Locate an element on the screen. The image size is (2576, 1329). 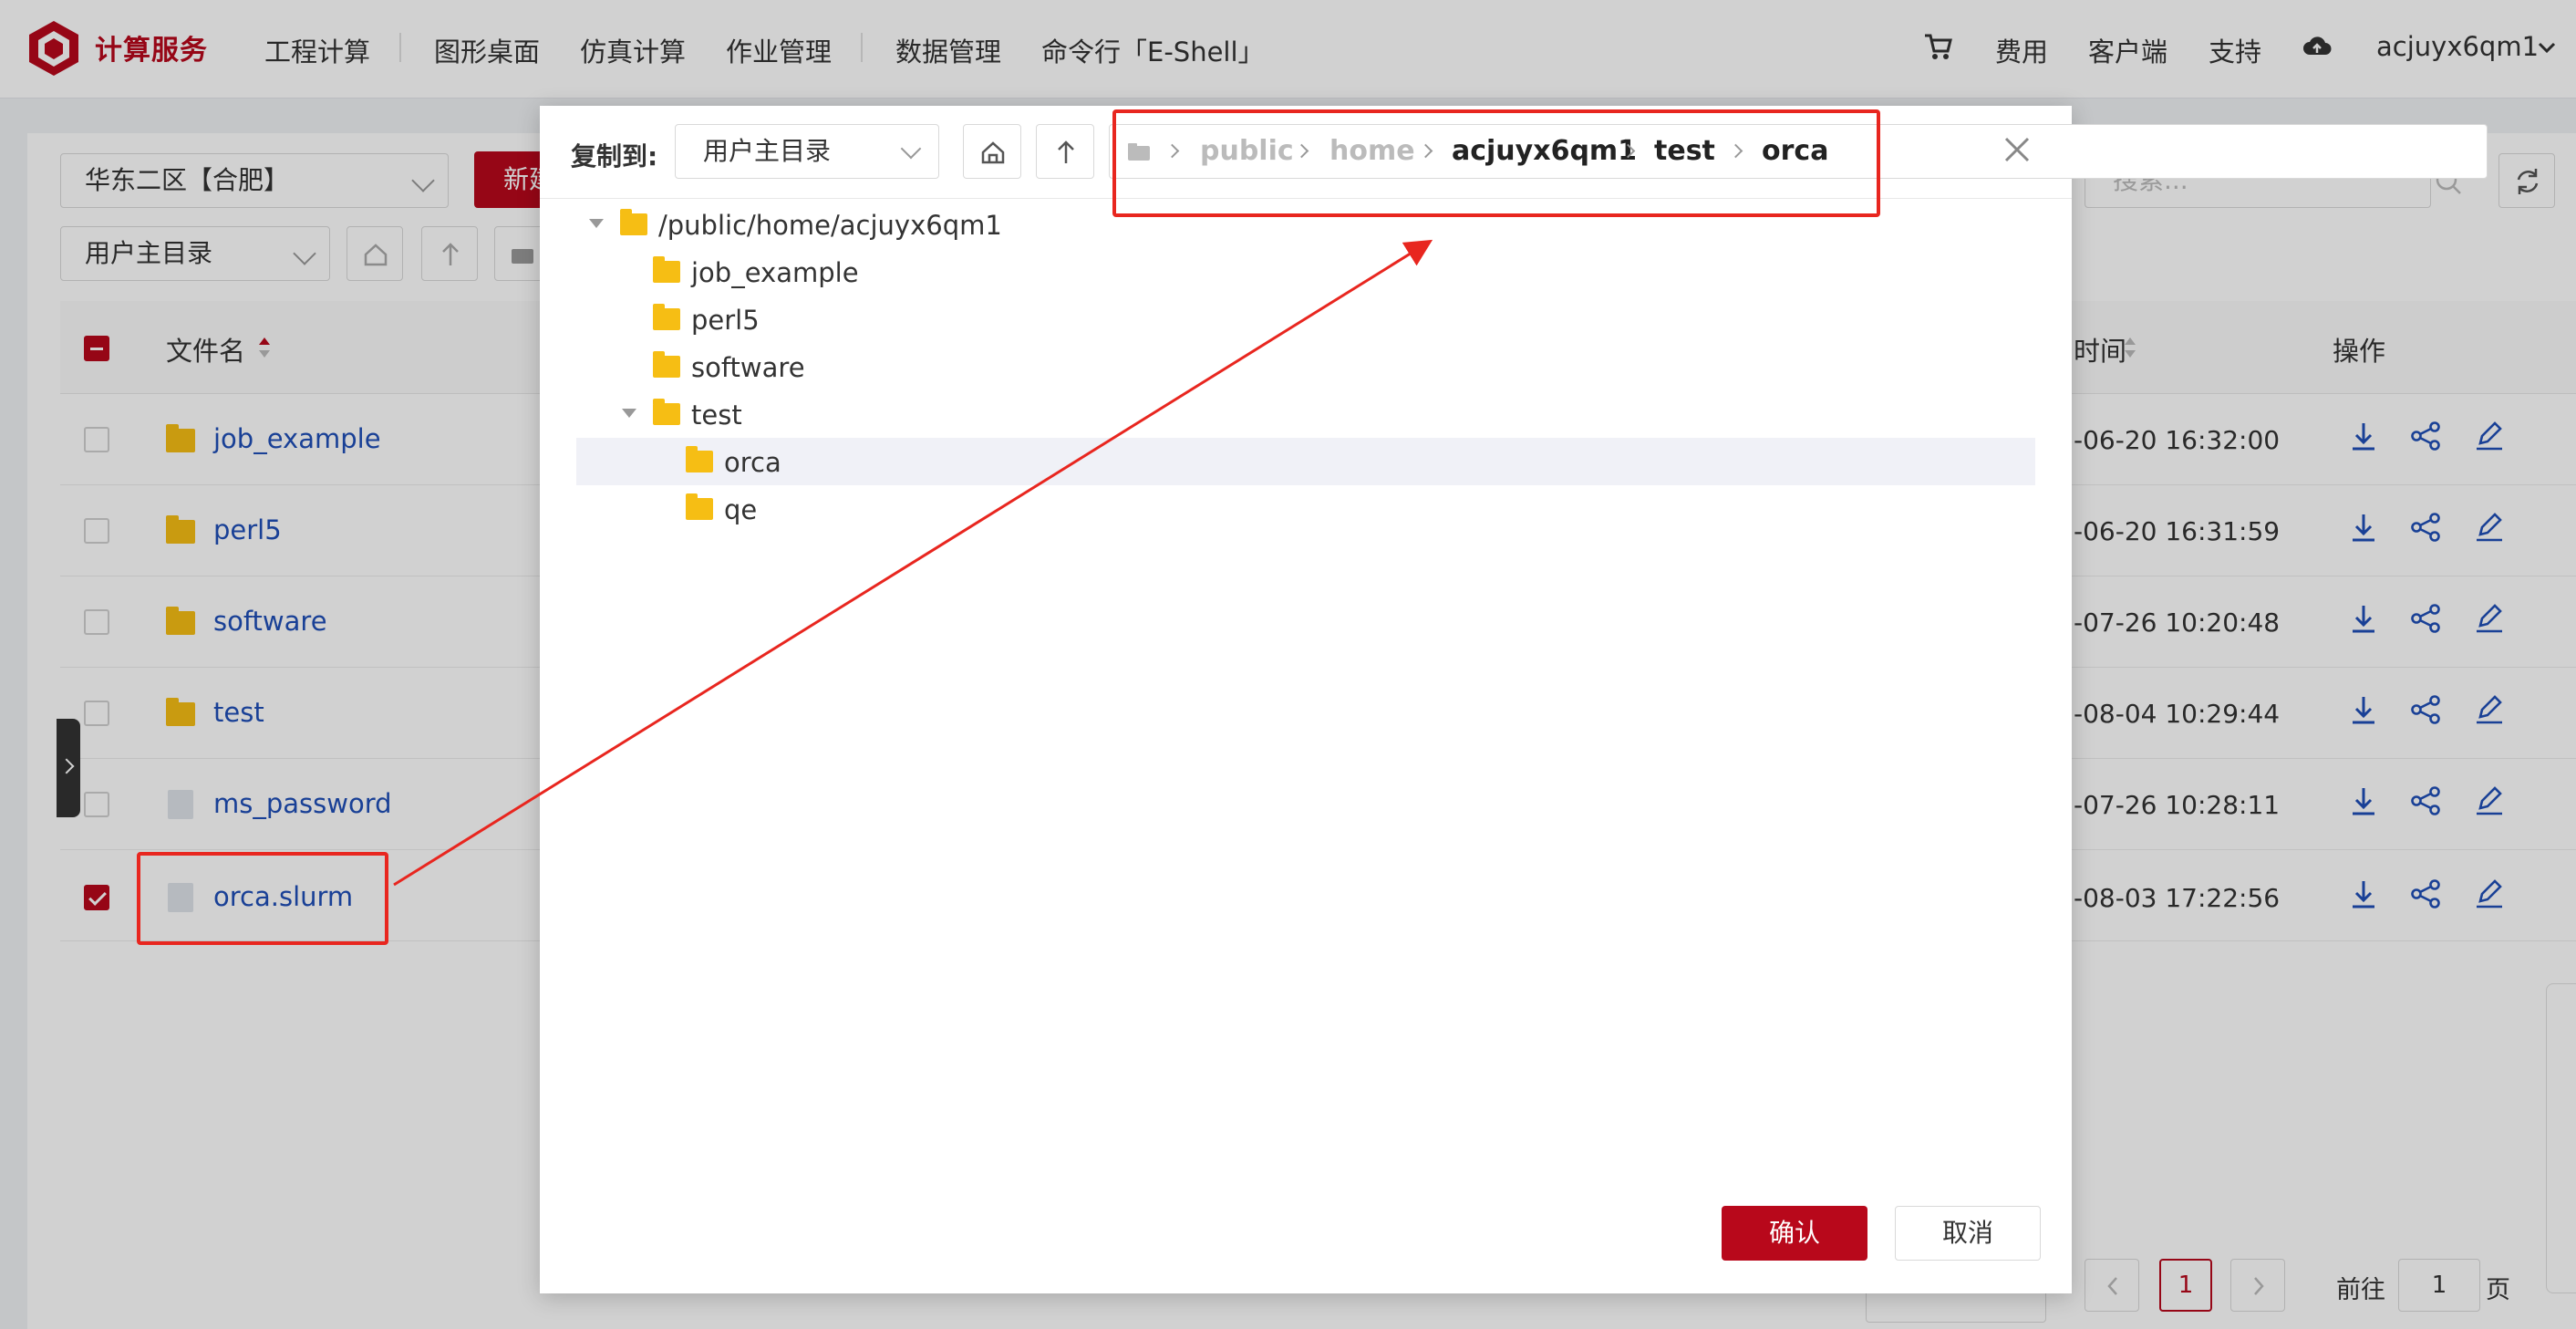
close-icon is located at coordinates (2017, 149).